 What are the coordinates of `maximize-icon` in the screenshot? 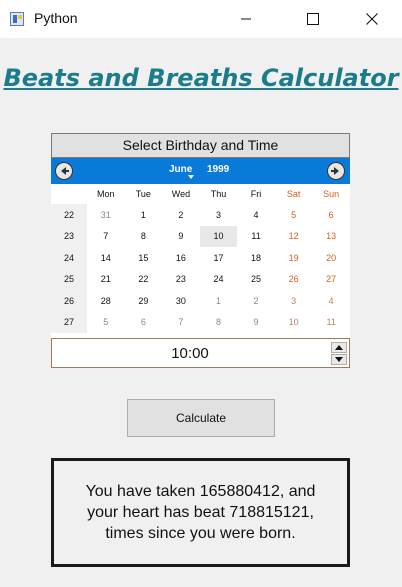 It's located at (313, 19).